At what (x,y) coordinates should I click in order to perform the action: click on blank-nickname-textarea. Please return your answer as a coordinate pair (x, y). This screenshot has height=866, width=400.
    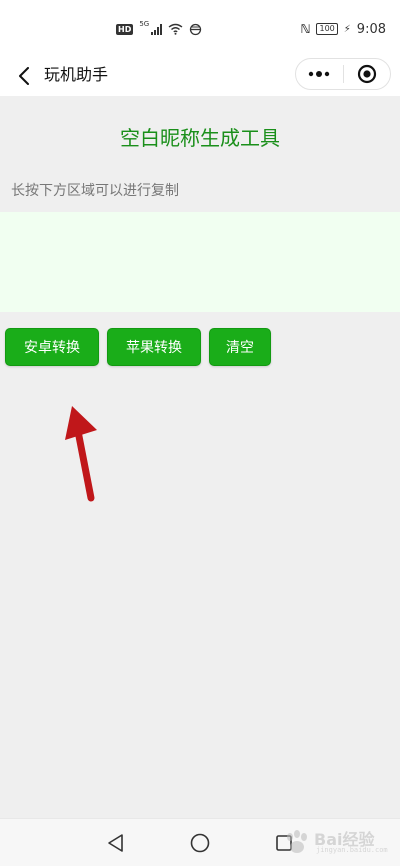
    Looking at the image, I should click on (200, 262).